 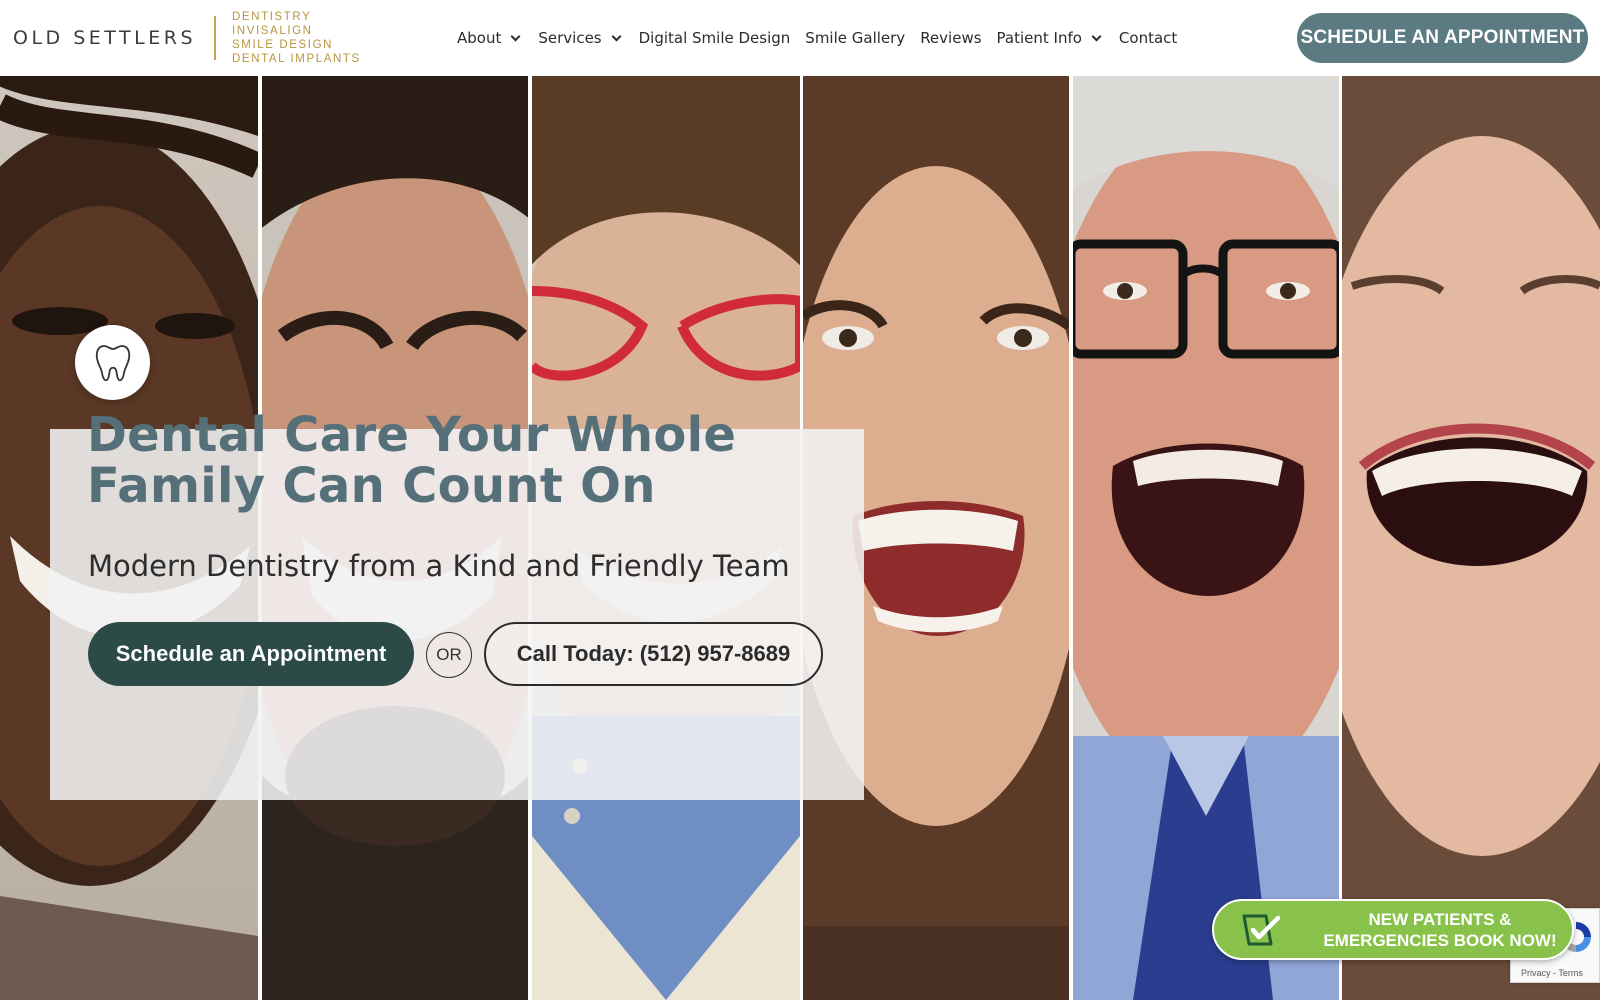 What do you see at coordinates (1440, 930) in the screenshot?
I see `book-now-text: NEW PATIENTS & EMERGENCIES BOOK NOW!` at bounding box center [1440, 930].